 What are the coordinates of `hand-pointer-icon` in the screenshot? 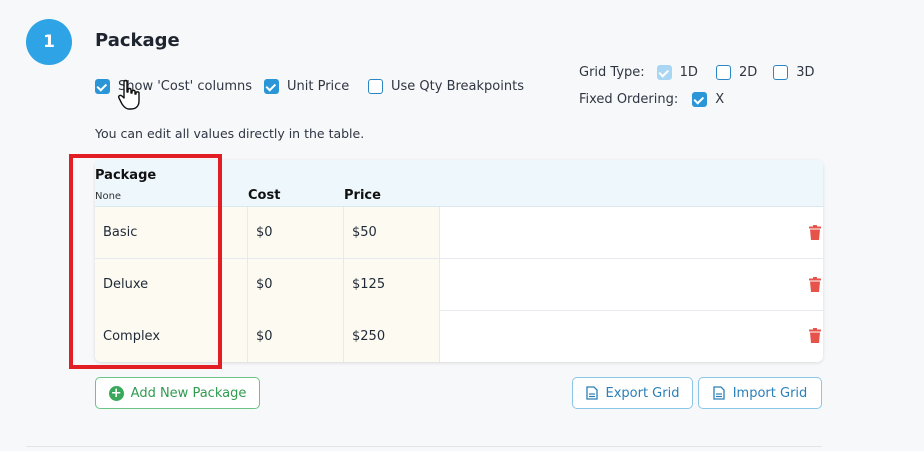 It's located at (129, 94).